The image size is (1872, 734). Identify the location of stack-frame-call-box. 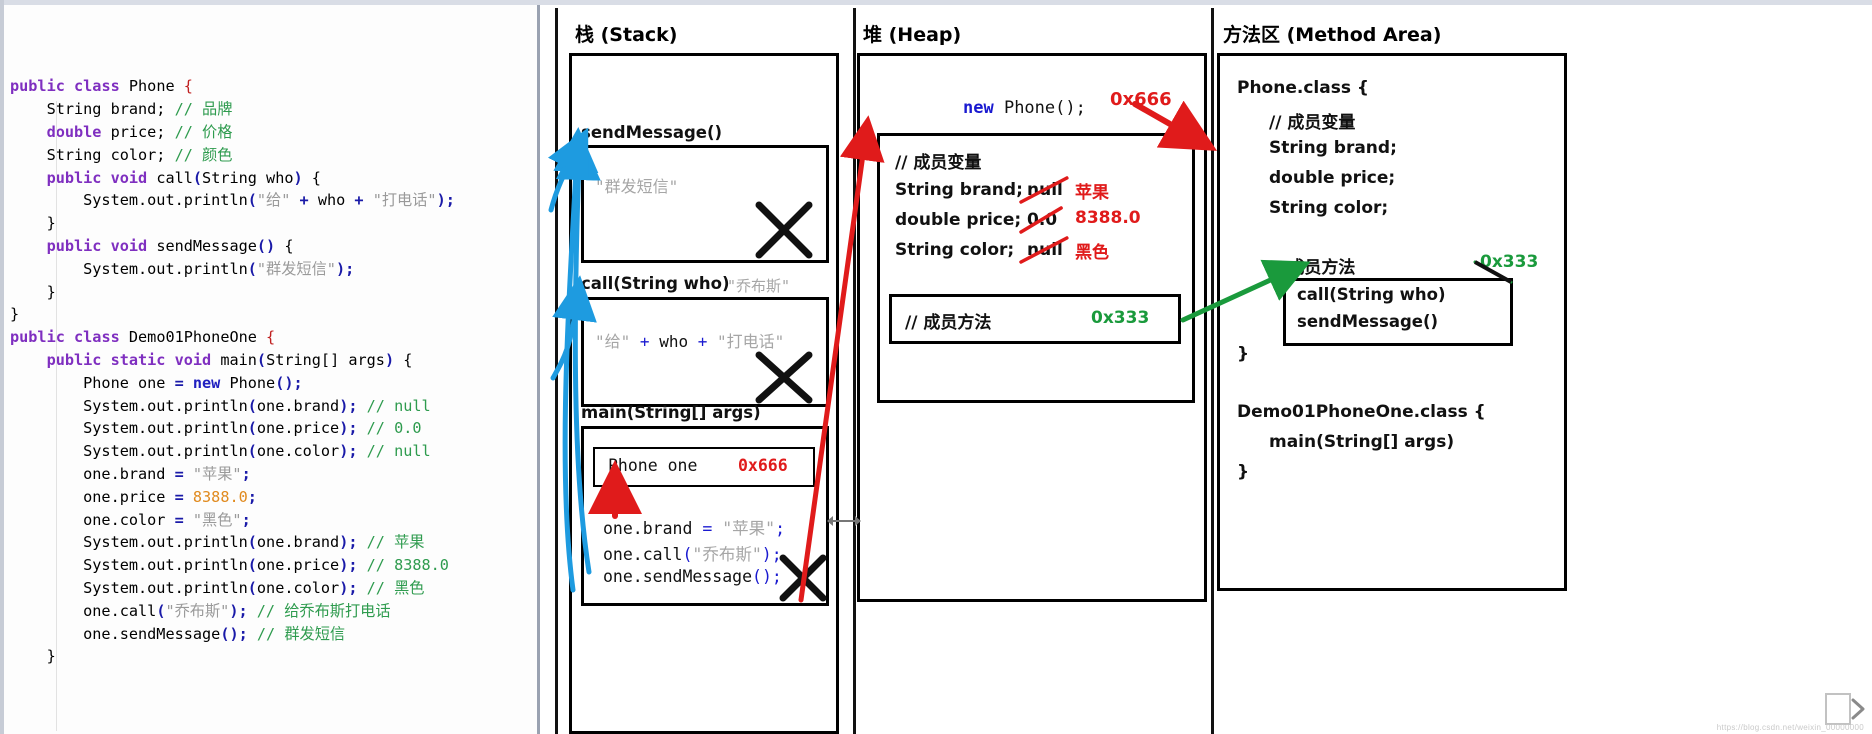
(705, 352).